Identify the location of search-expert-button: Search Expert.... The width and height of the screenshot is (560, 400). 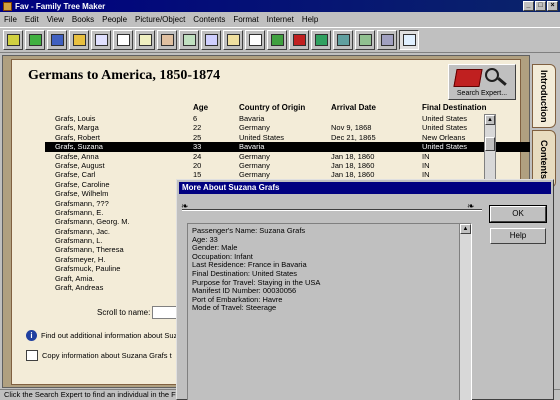
(482, 82).